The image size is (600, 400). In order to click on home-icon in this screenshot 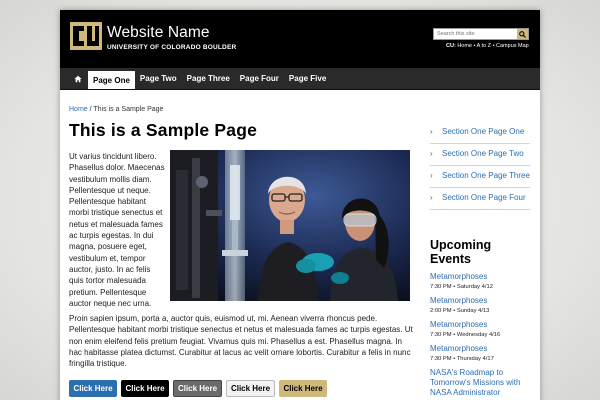, I will do `click(78, 78)`.